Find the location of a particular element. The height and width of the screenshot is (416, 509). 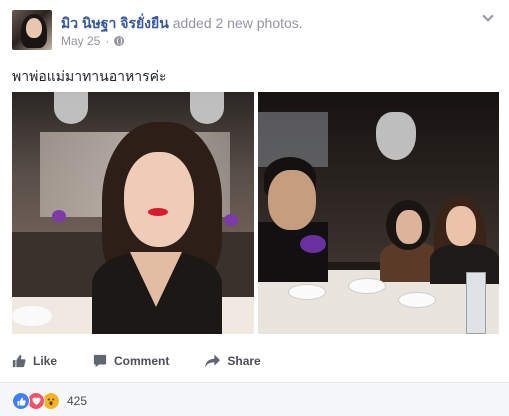

comment-icon is located at coordinates (100, 361).